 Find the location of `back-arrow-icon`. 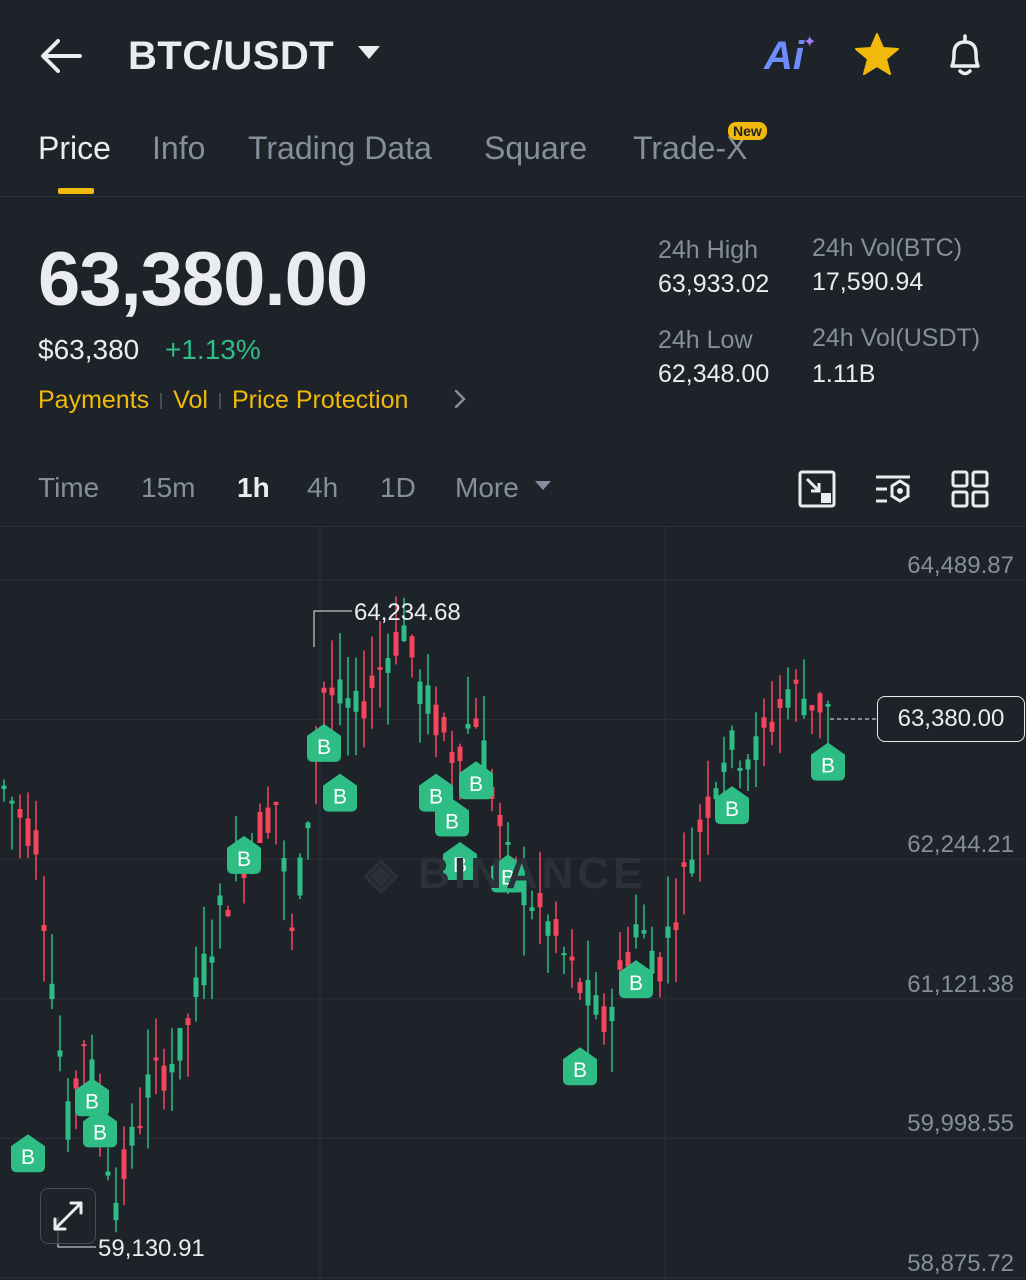

back-arrow-icon is located at coordinates (61, 56).